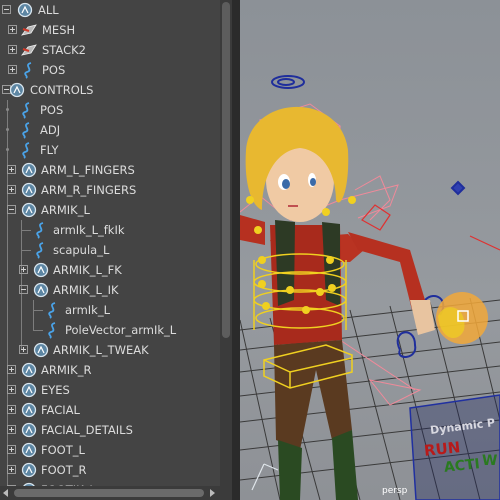 The height and width of the screenshot is (500, 500). Describe the element at coordinates (116, 150) in the screenshot. I see `outliner-item-fly: FLY` at that location.